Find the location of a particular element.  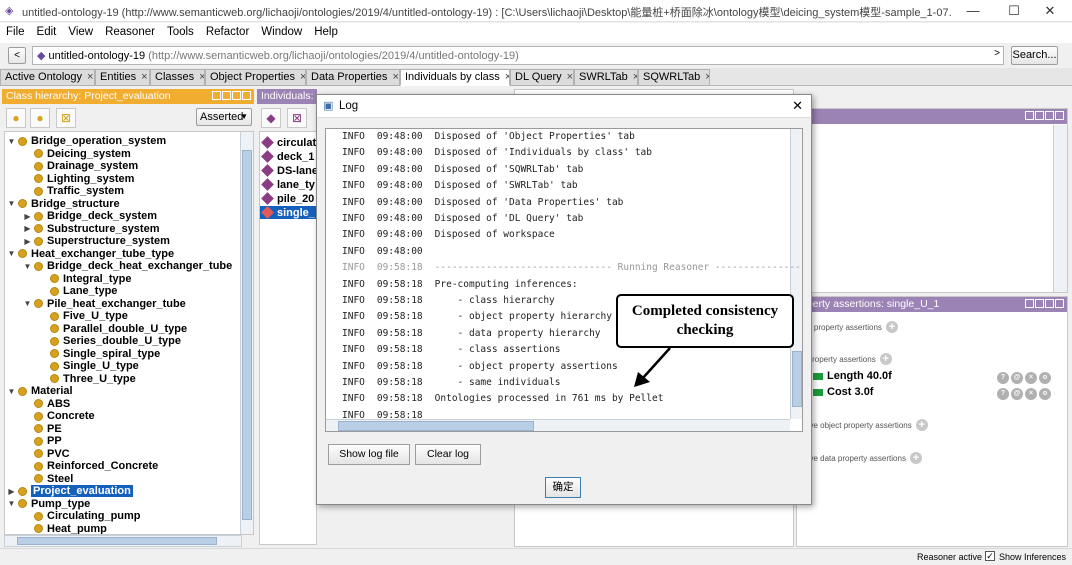

class-tree-item: Steel is located at coordinates (48, 479).